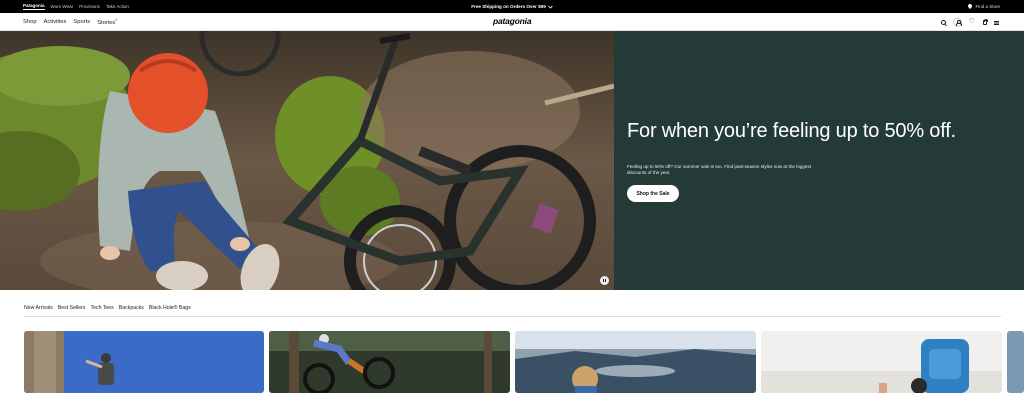  I want to click on chevron-down-icon, so click(550, 7).